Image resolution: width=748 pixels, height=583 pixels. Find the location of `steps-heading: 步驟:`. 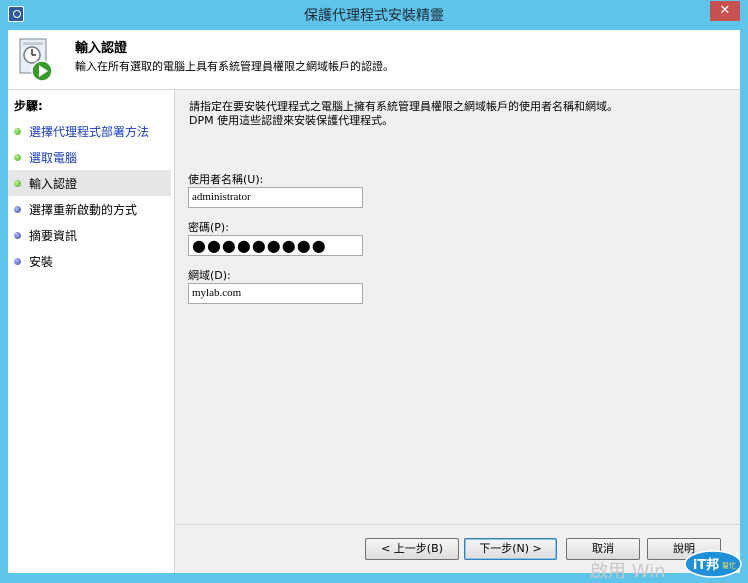

steps-heading: 步驟: is located at coordinates (28, 106).